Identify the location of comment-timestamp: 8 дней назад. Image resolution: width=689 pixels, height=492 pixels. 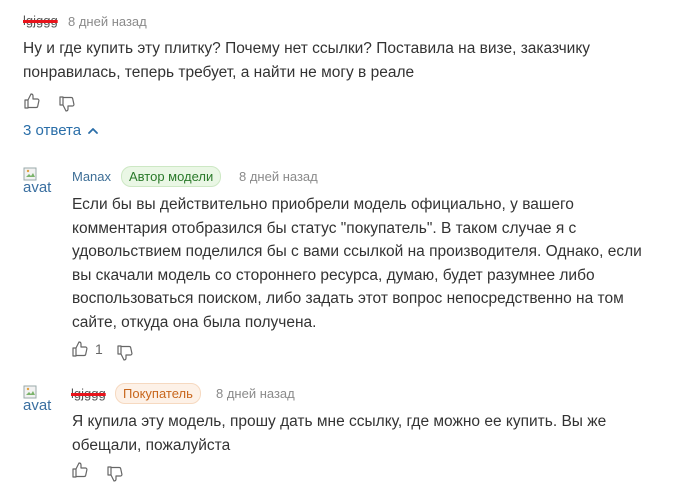
(107, 21).